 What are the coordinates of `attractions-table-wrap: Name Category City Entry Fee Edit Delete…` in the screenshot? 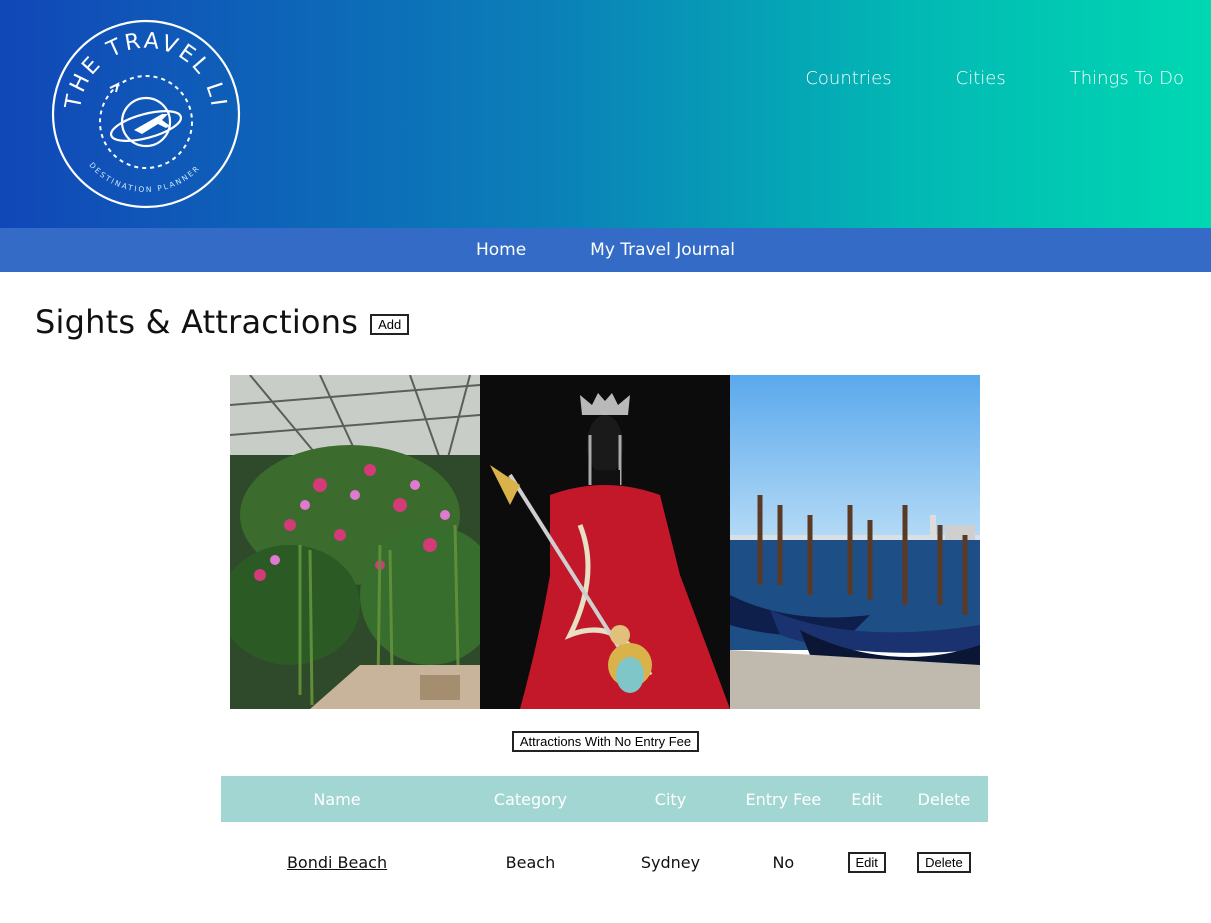 It's located at (604, 839).